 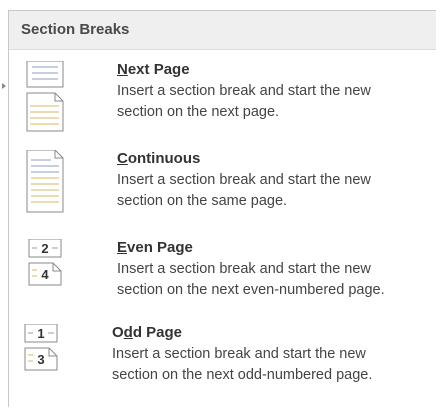 What do you see at coordinates (45, 274) in the screenshot?
I see `even-page-number-bottom: 4` at bounding box center [45, 274].